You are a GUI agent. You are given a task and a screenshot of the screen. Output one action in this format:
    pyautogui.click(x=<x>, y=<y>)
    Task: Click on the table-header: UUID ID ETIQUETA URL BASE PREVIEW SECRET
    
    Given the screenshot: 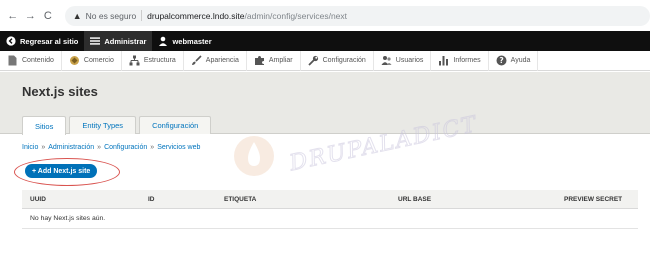 What is the action you would take?
    pyautogui.click(x=330, y=199)
    